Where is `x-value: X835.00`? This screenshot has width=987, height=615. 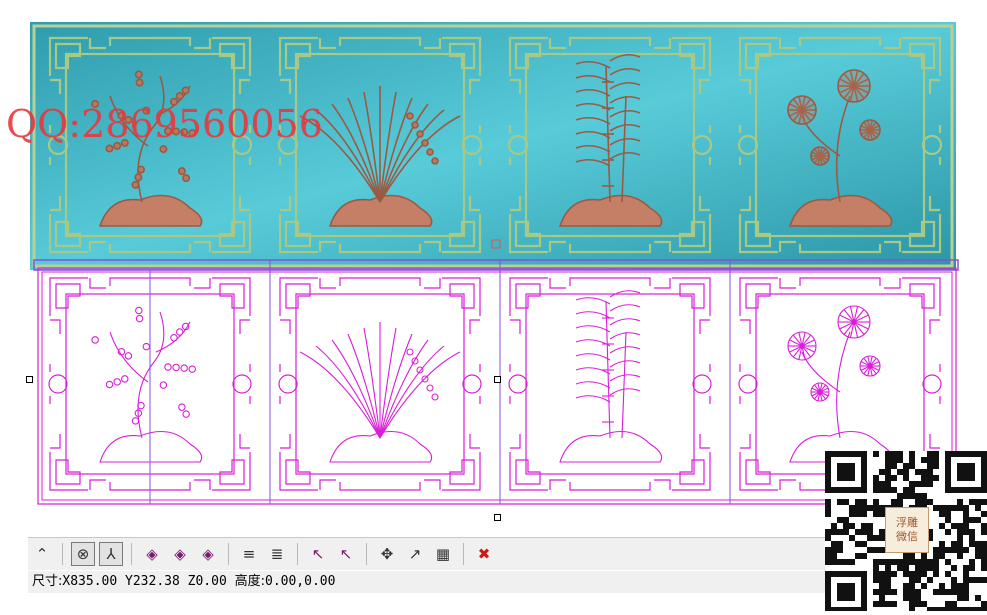
x-value: X835.00 is located at coordinates (90, 581).